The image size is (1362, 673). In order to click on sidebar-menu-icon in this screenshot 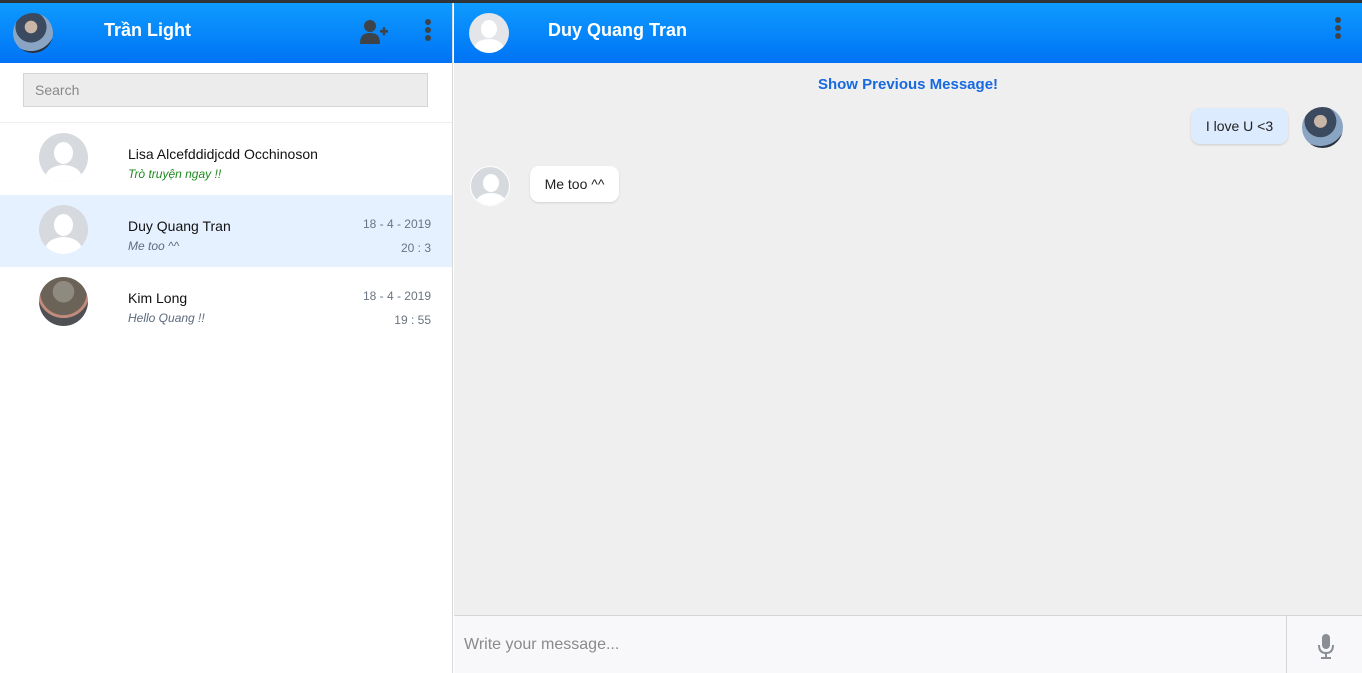, I will do `click(428, 30)`.